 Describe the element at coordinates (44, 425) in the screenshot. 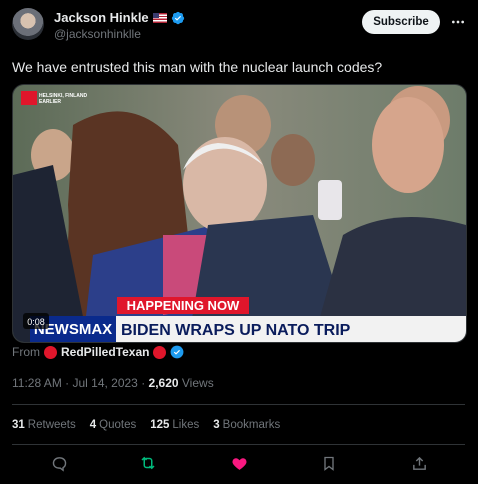

I see `retweets-stat: 31 Retweets` at that location.